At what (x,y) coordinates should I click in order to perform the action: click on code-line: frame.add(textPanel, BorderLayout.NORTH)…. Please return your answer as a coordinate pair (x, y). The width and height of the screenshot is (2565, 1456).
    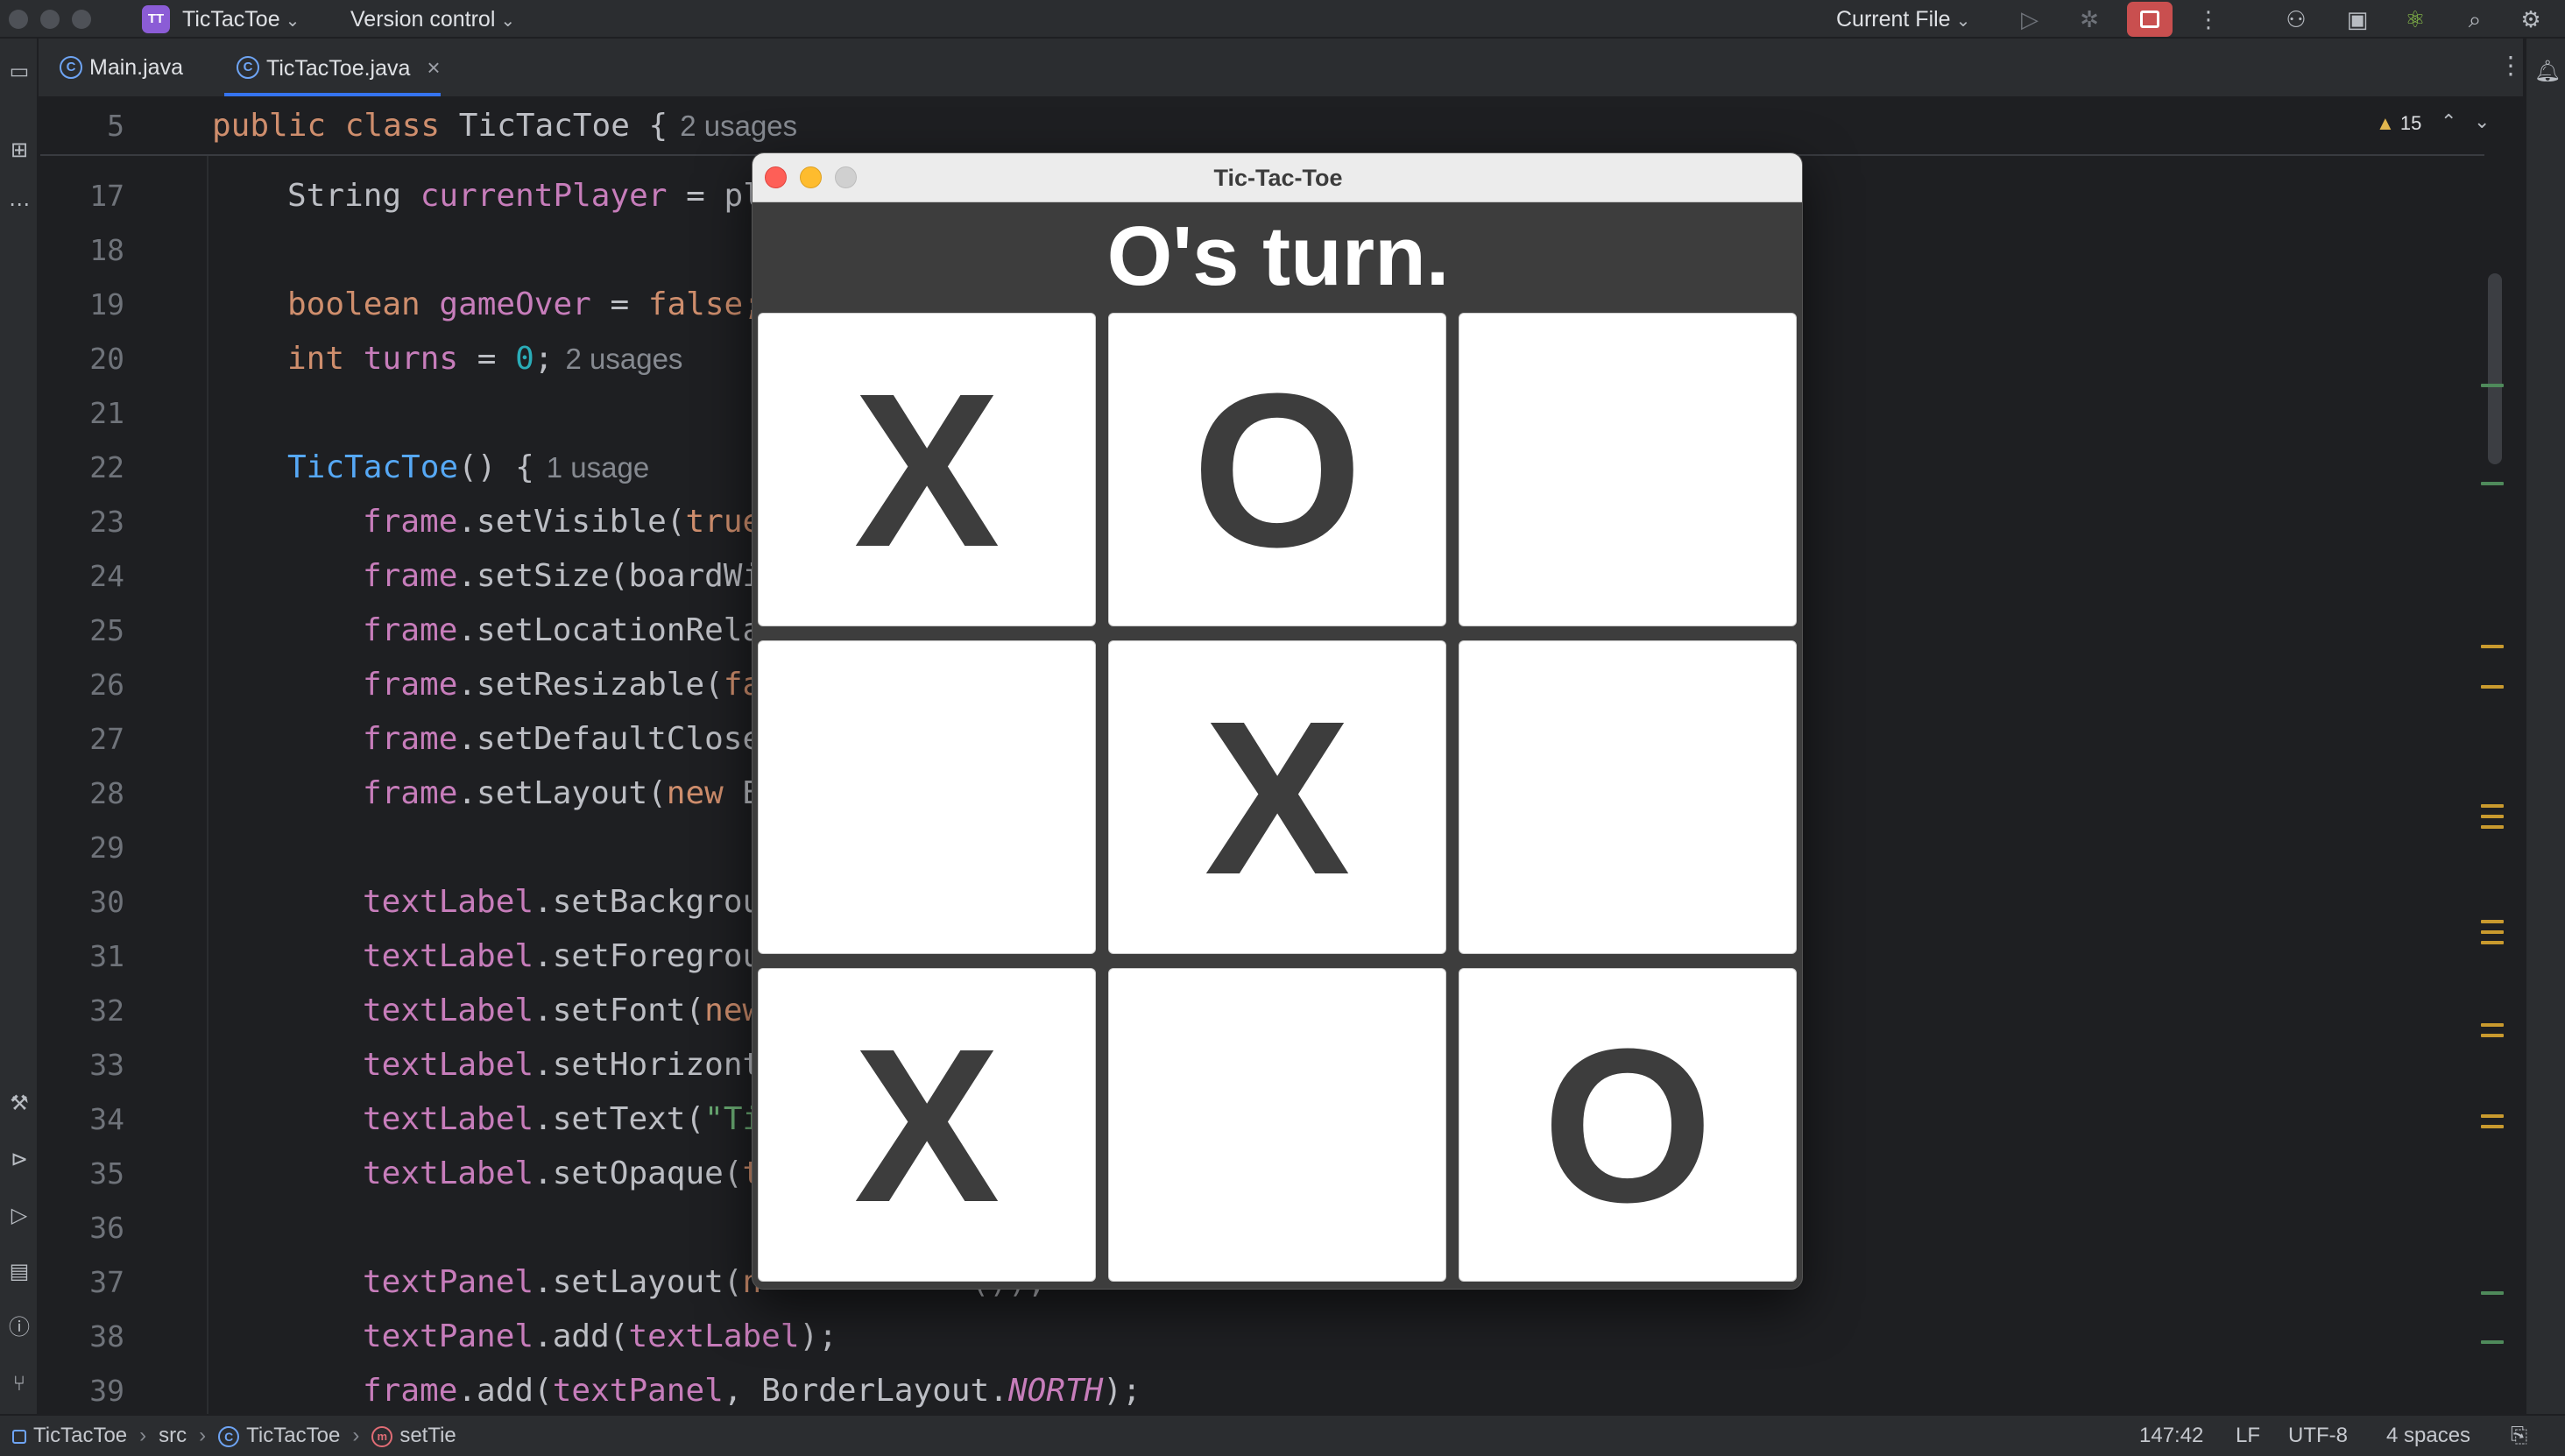
    Looking at the image, I should click on (752, 1391).